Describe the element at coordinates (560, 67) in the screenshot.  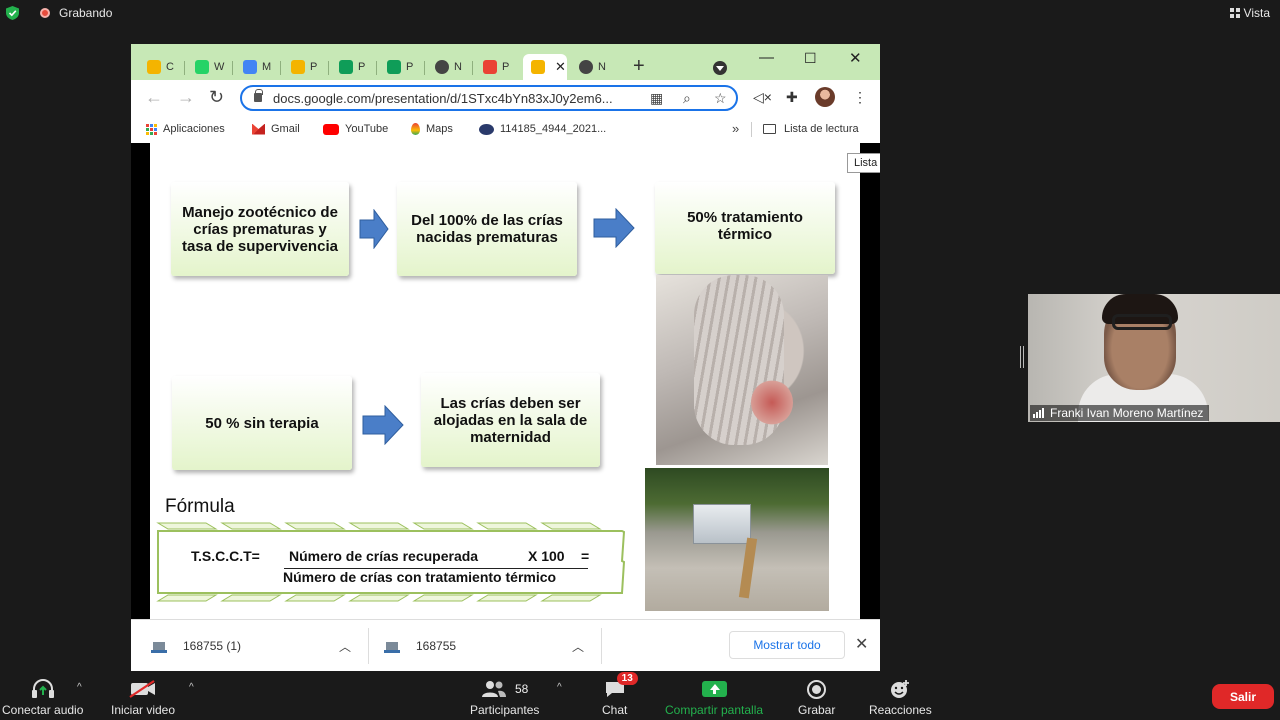
I see `close-tab-icon: ✕` at that location.